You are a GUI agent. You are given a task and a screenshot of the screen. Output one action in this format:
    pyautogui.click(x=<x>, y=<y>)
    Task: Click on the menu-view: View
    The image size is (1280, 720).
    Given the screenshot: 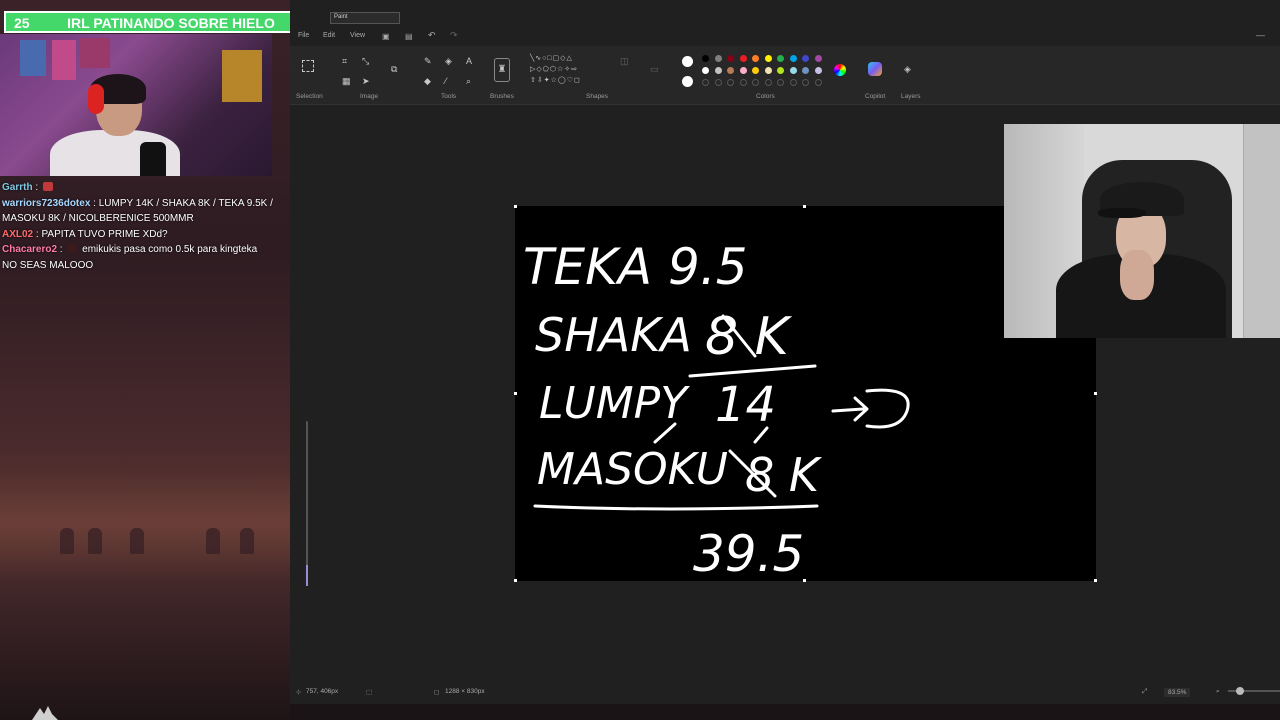 What is the action you would take?
    pyautogui.click(x=357, y=35)
    